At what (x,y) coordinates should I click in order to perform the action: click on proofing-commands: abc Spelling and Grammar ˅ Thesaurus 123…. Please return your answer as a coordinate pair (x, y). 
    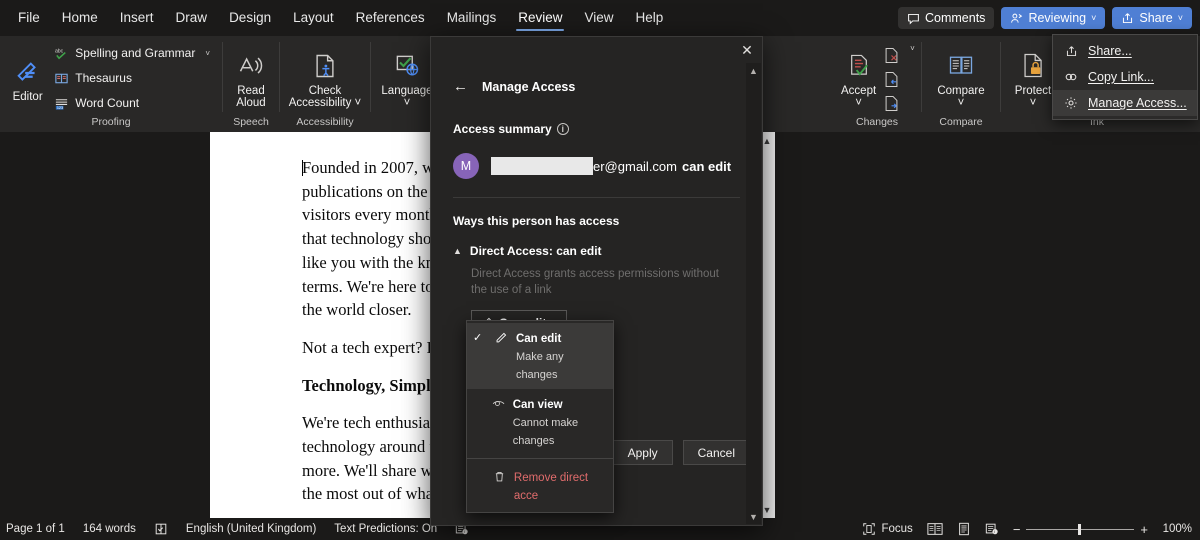
    Looking at the image, I should click on (131, 77).